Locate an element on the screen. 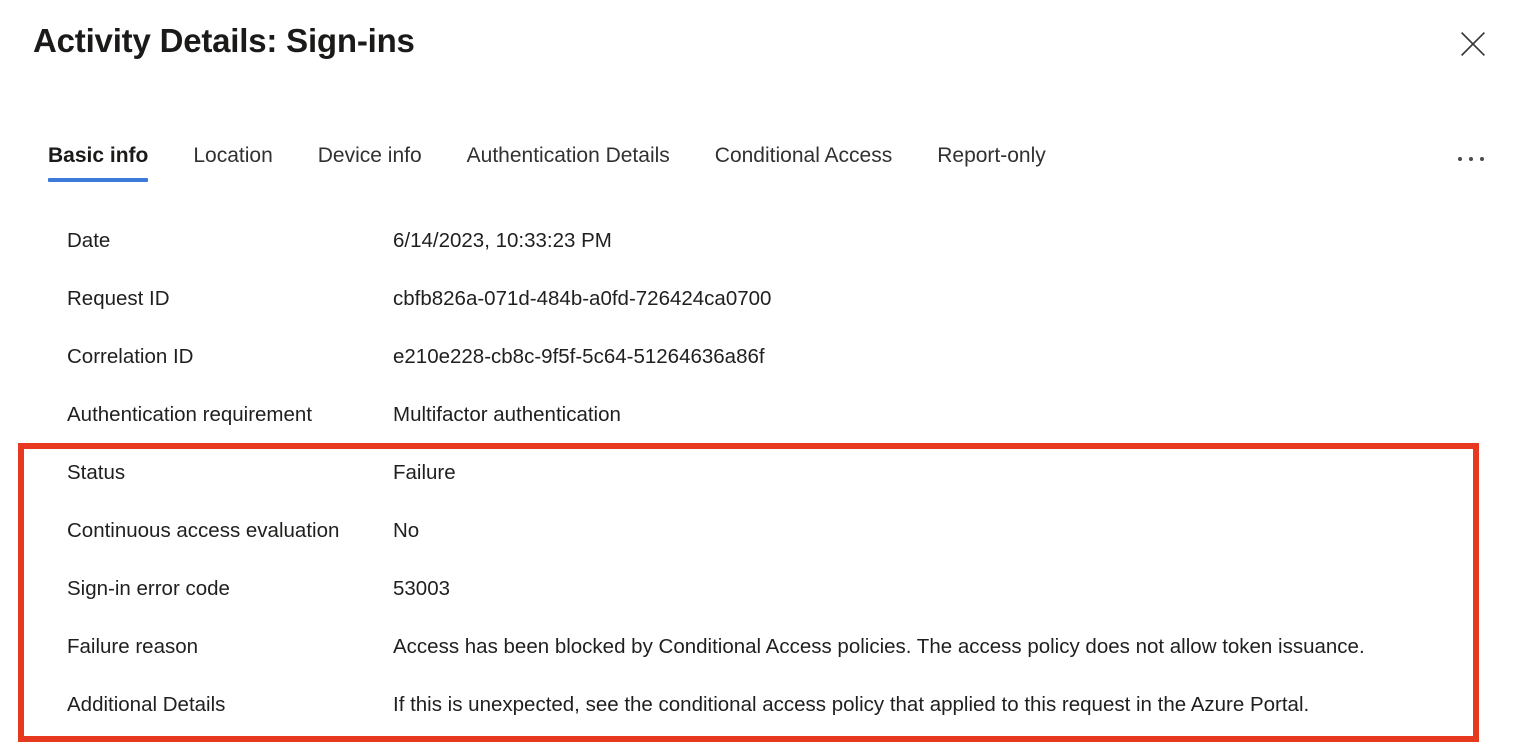  detail-label-sign-in-error-code: Sign-in error code is located at coordinates (148, 588).